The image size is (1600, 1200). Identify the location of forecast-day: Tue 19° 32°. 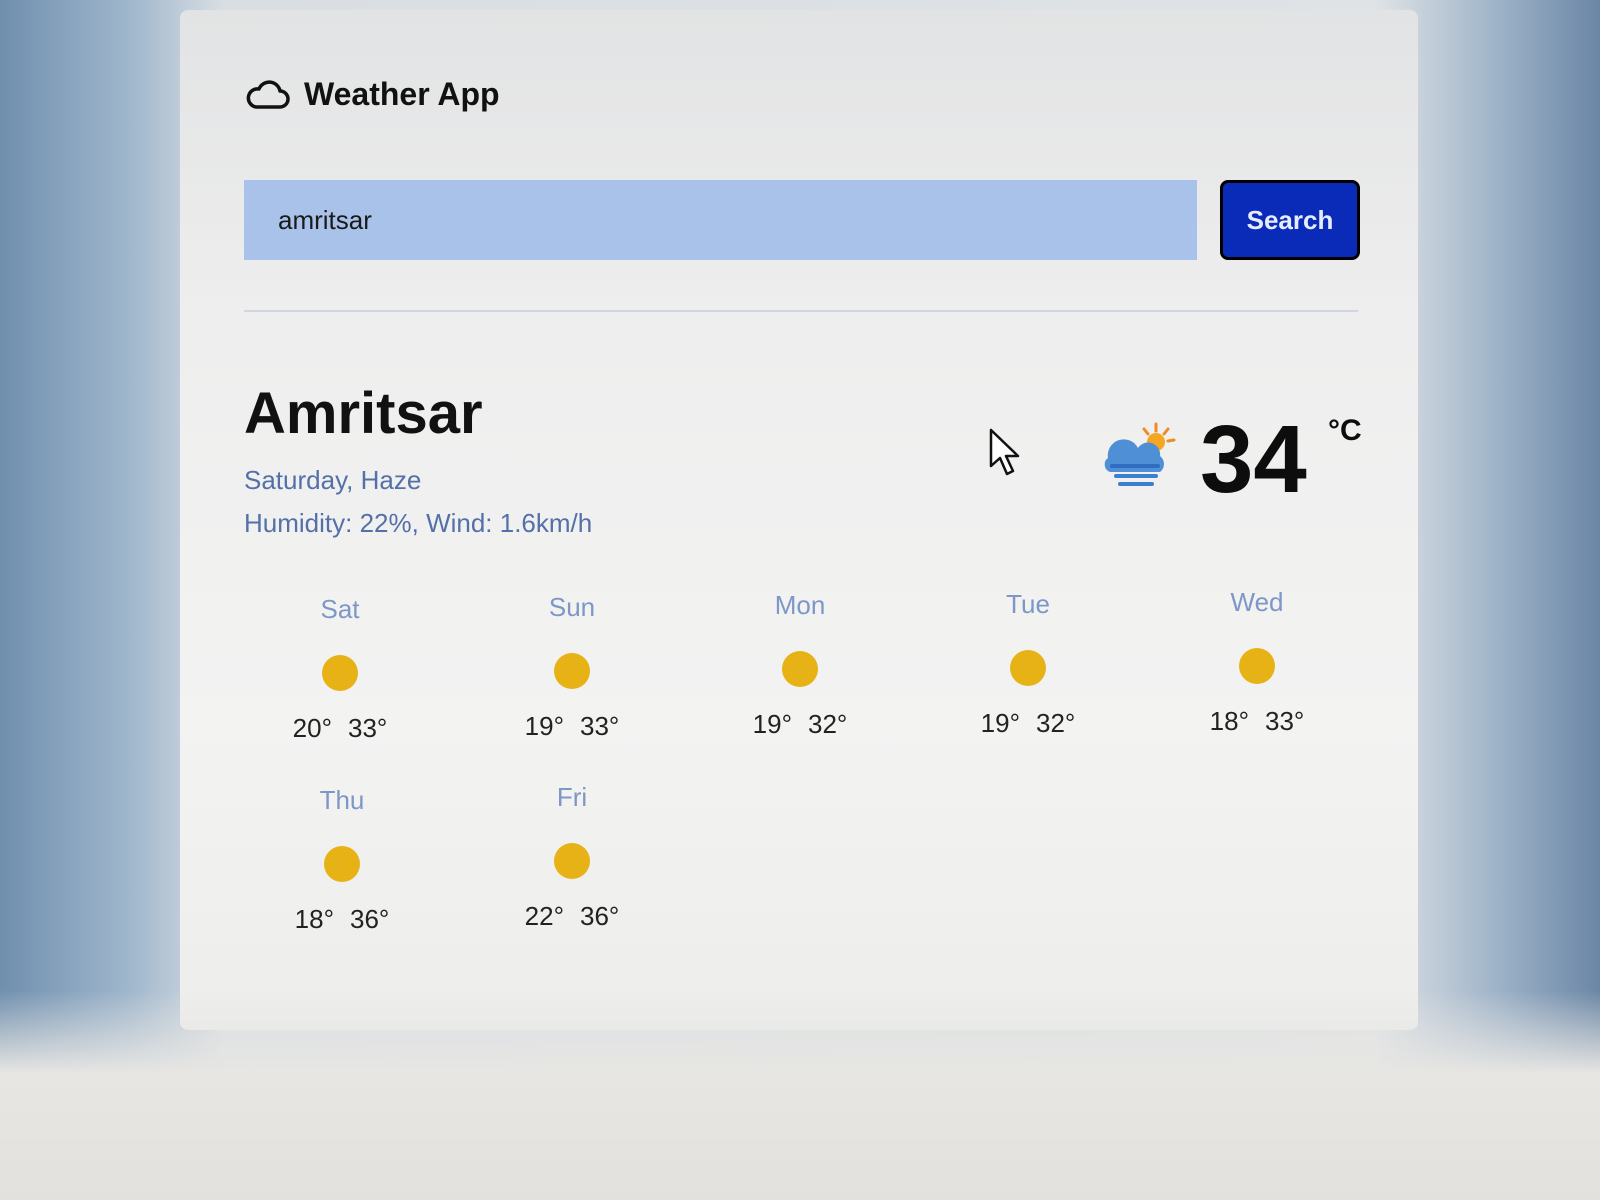
(1028, 664).